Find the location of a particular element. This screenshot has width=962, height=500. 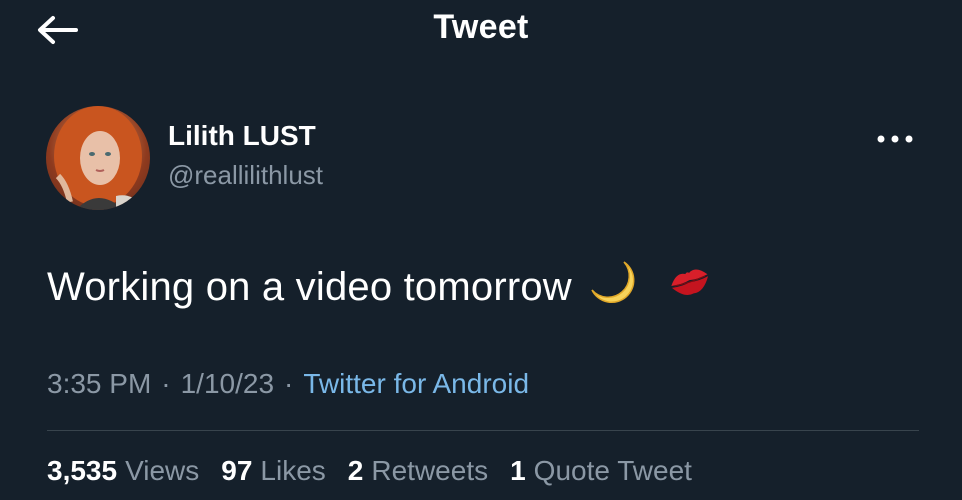

more-icon is located at coordinates (895, 139).